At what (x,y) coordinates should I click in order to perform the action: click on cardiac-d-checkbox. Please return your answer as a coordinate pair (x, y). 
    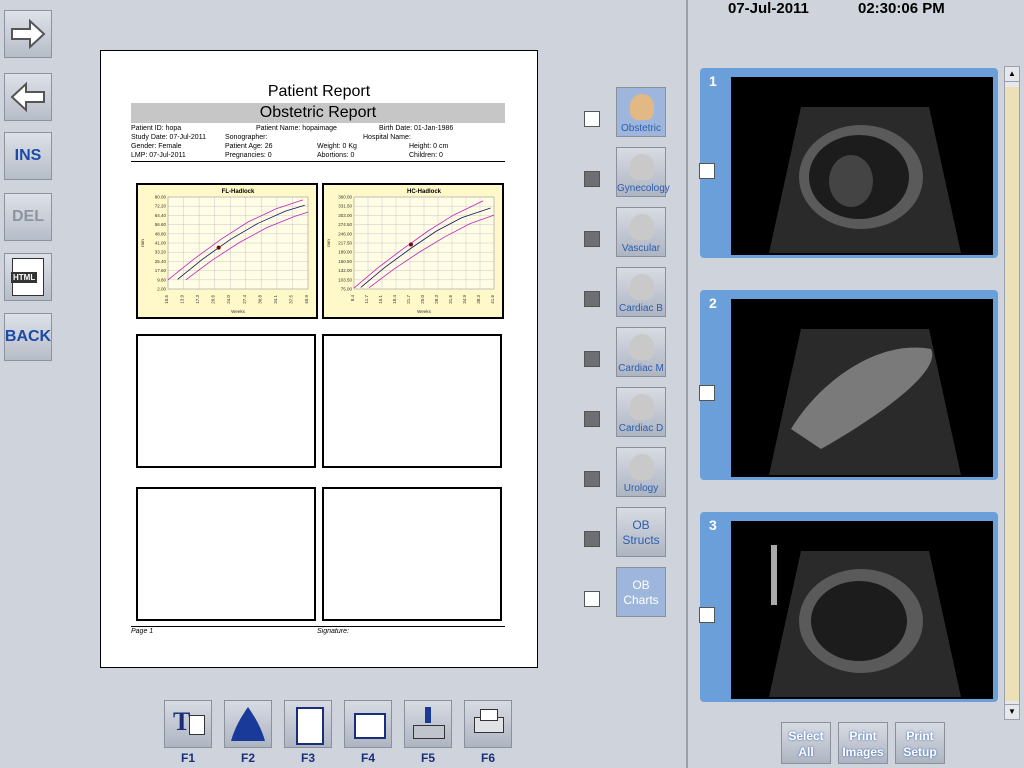
    Looking at the image, I should click on (592, 419).